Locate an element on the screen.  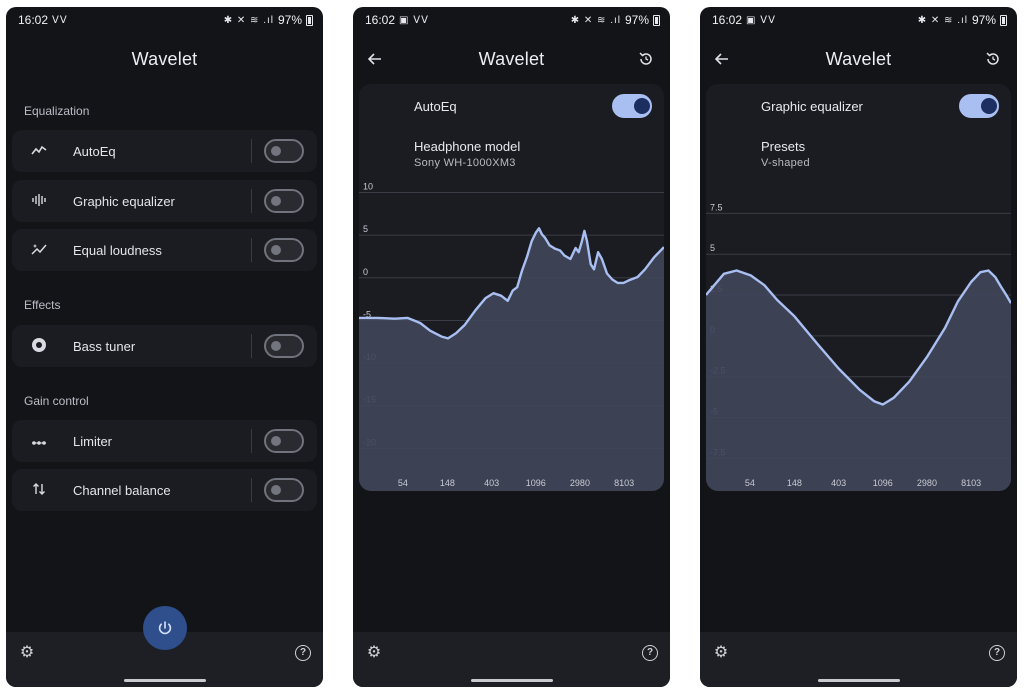
limiter-toggle is located at coordinates (284, 441).